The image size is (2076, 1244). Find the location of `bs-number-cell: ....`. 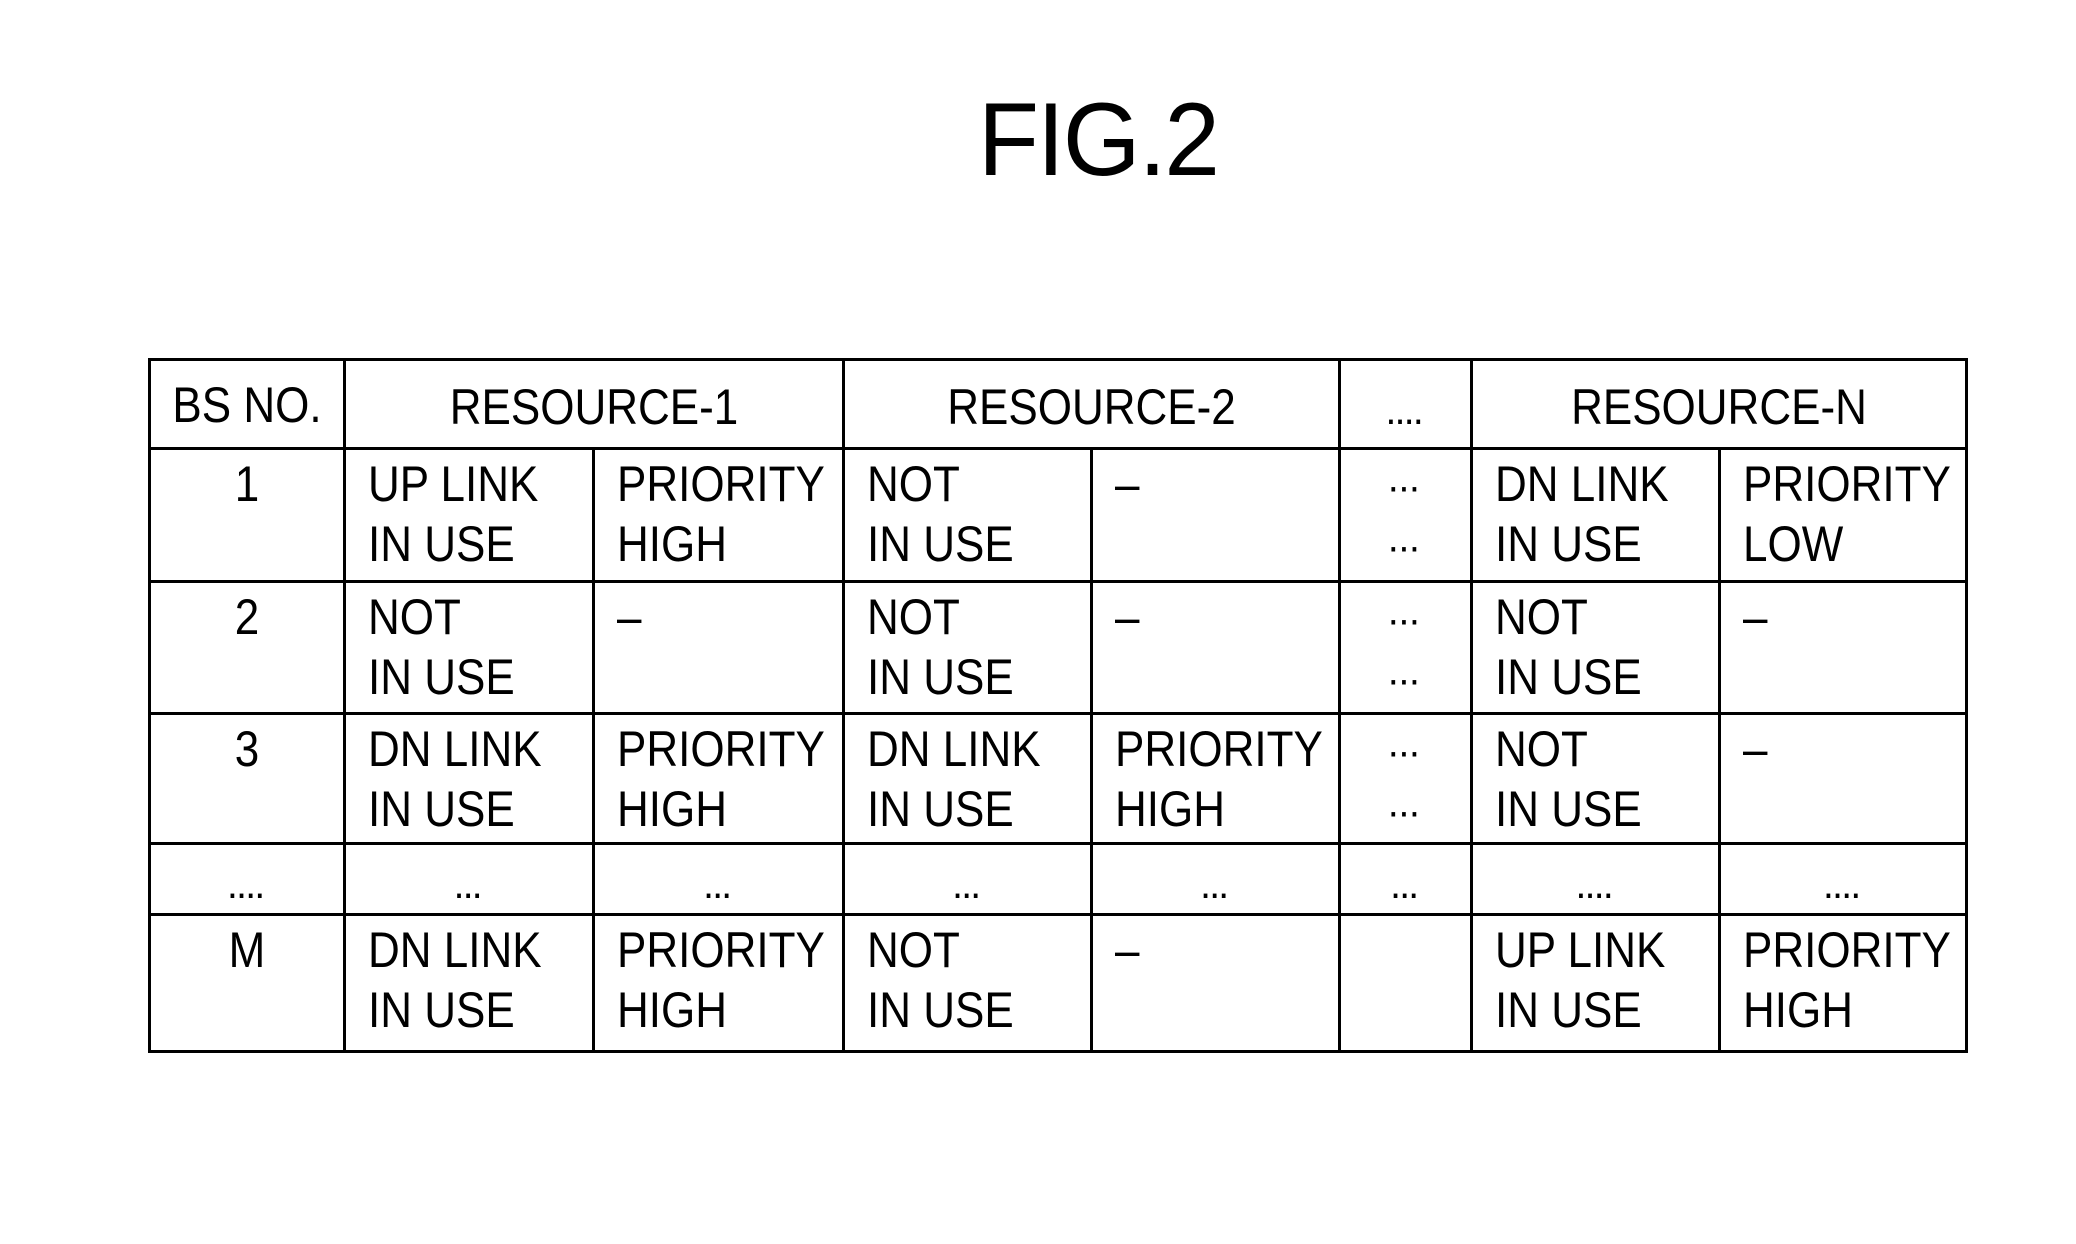

bs-number-cell: .... is located at coordinates (247, 879).